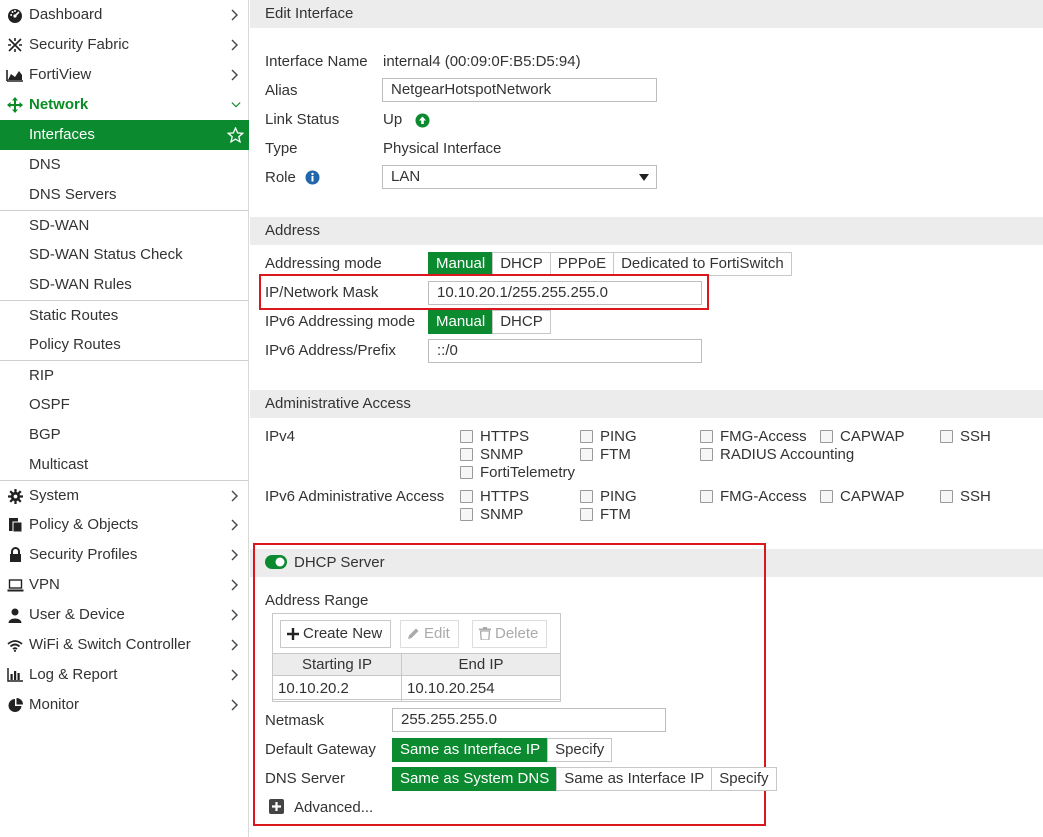 The image size is (1043, 837). I want to click on sidebar-item-user-device: User & Device, so click(124, 615).